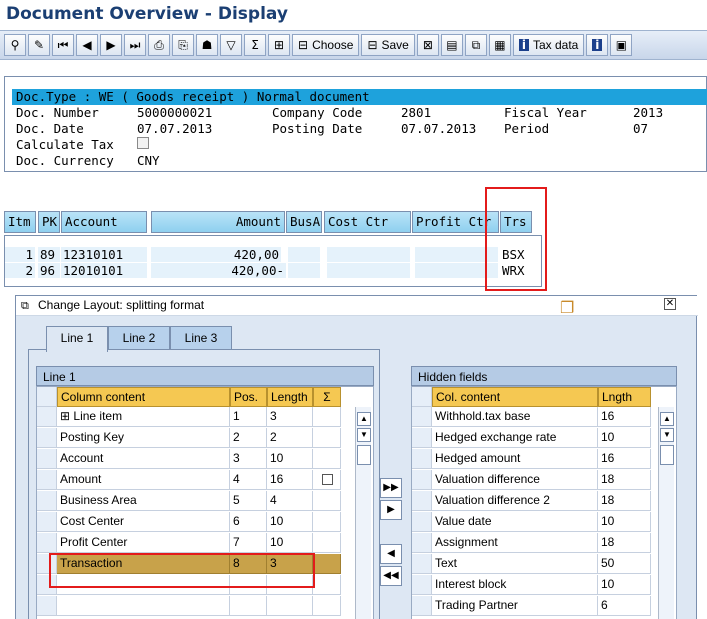  I want to click on column-content-cell: Amount, so click(143, 480).